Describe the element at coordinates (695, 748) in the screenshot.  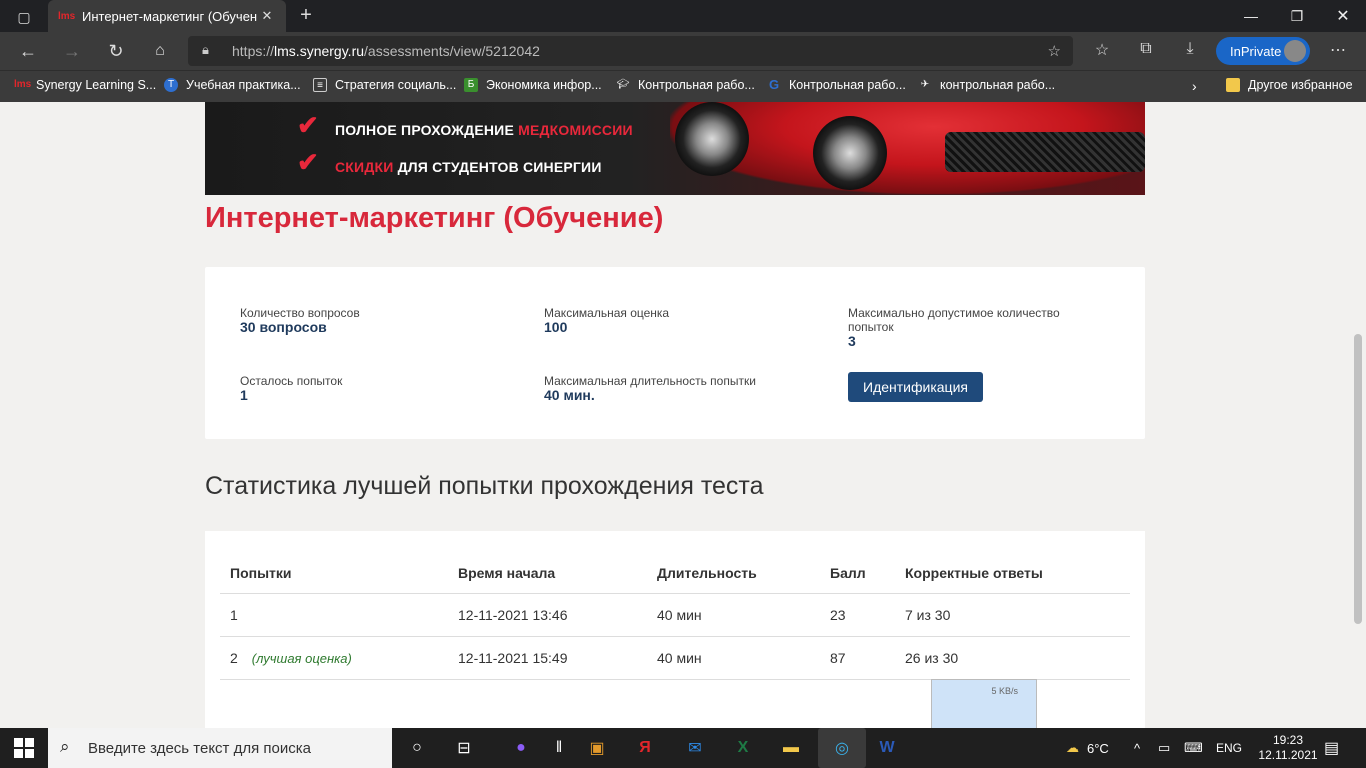
I see `mail-icon: ✉` at that location.